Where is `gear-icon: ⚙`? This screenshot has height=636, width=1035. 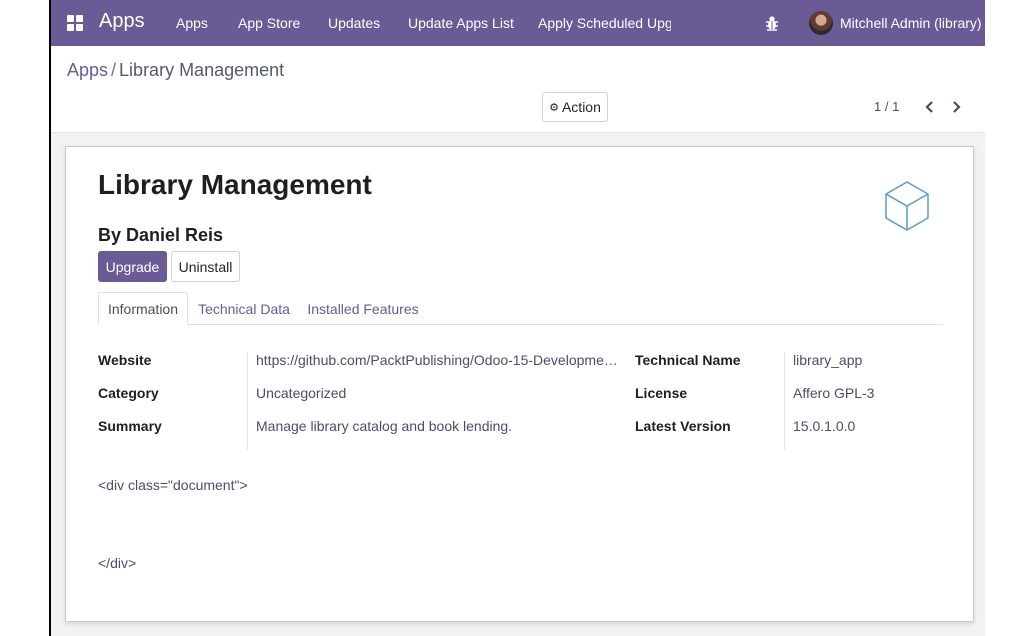 gear-icon: ⚙ is located at coordinates (554, 107).